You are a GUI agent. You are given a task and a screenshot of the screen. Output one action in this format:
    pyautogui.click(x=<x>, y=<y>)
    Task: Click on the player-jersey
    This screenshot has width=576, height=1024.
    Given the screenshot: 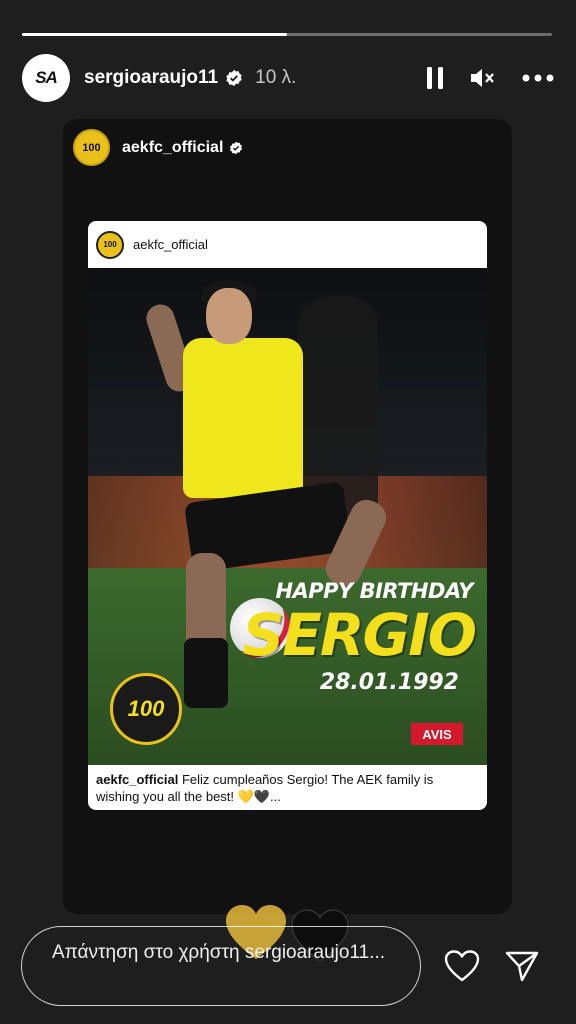 What is the action you would take?
    pyautogui.click(x=243, y=418)
    